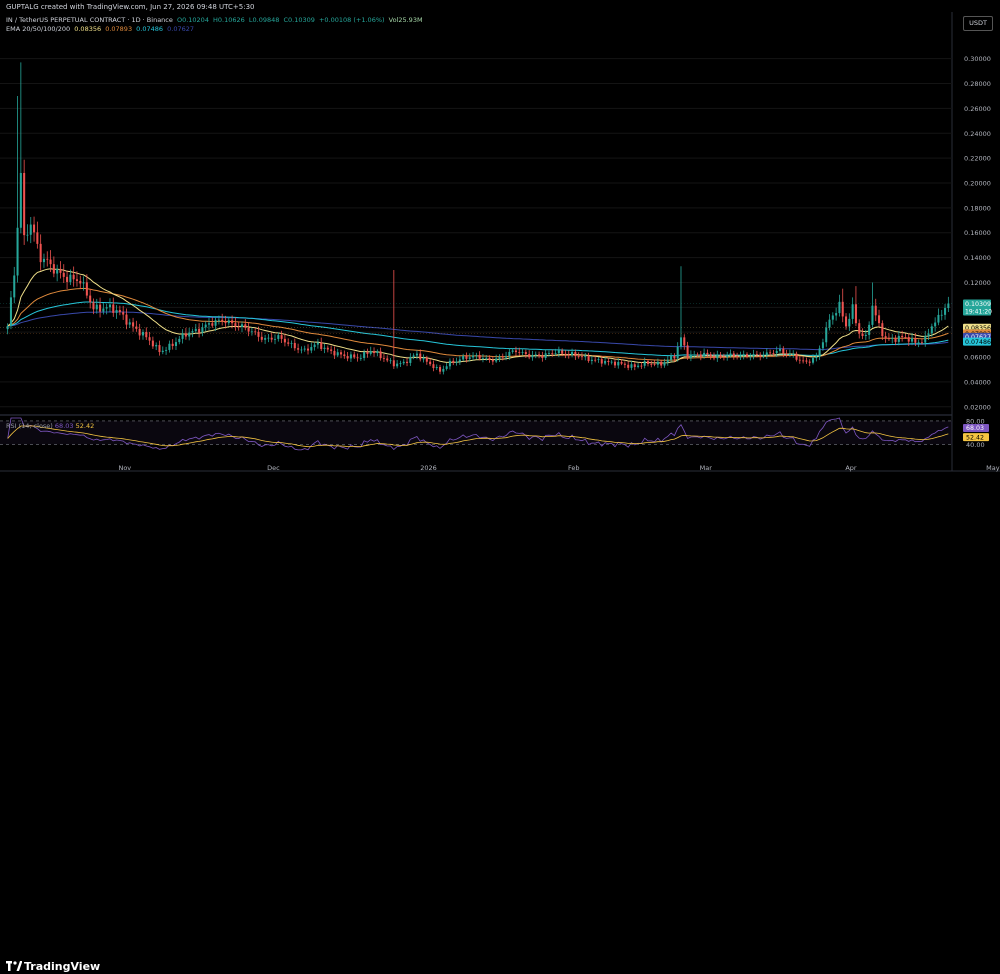  I want to click on tradingview-logo: TradingView, so click(53, 967).